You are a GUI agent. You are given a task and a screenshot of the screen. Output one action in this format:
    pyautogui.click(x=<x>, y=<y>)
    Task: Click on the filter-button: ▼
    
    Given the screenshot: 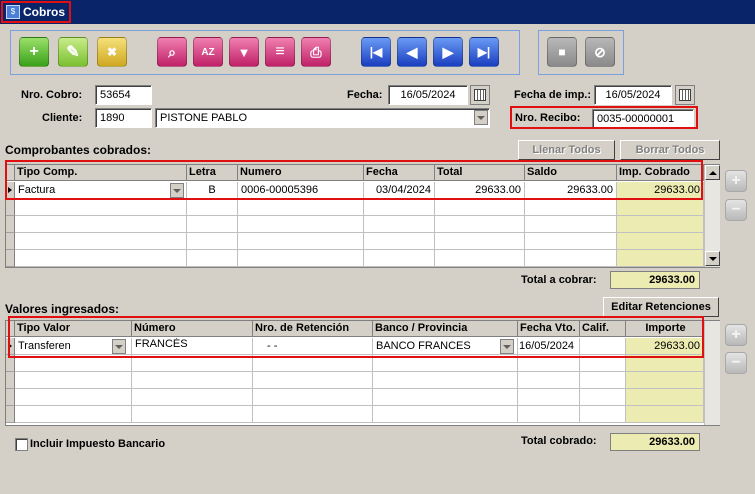 What is the action you would take?
    pyautogui.click(x=244, y=52)
    